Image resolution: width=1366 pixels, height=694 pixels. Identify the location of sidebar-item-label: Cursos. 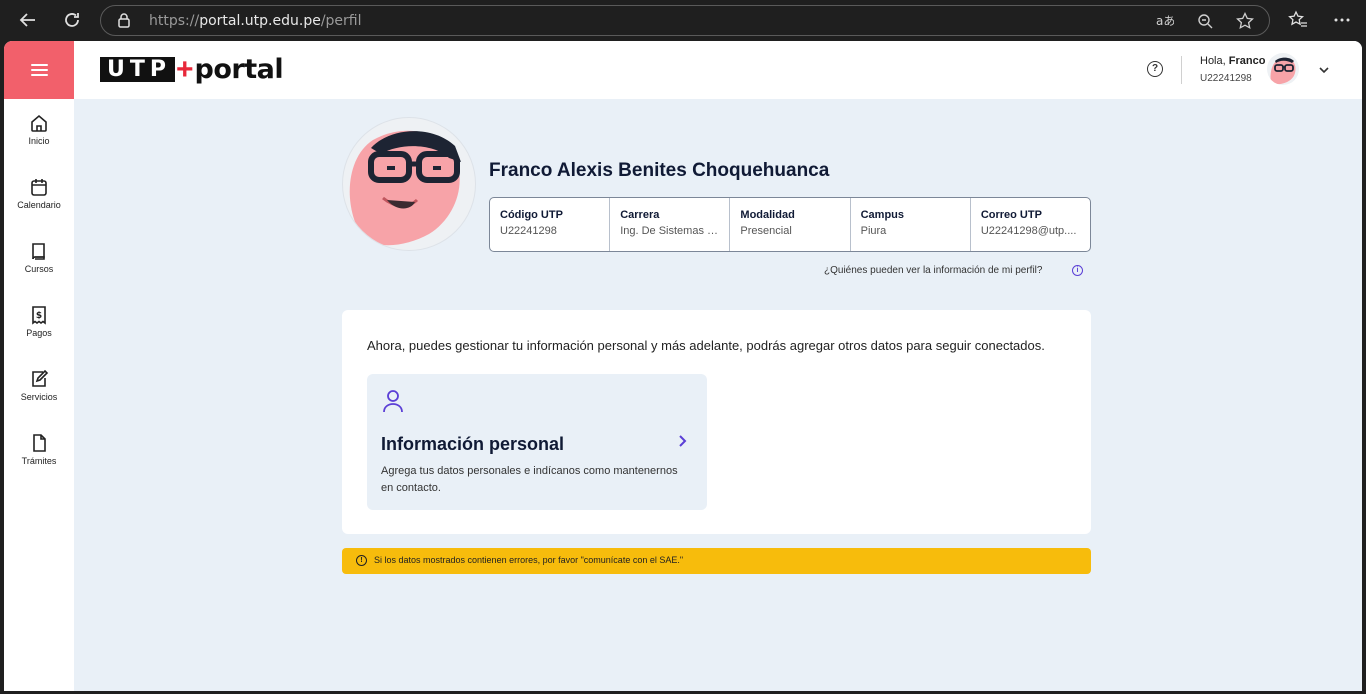
(39, 269).